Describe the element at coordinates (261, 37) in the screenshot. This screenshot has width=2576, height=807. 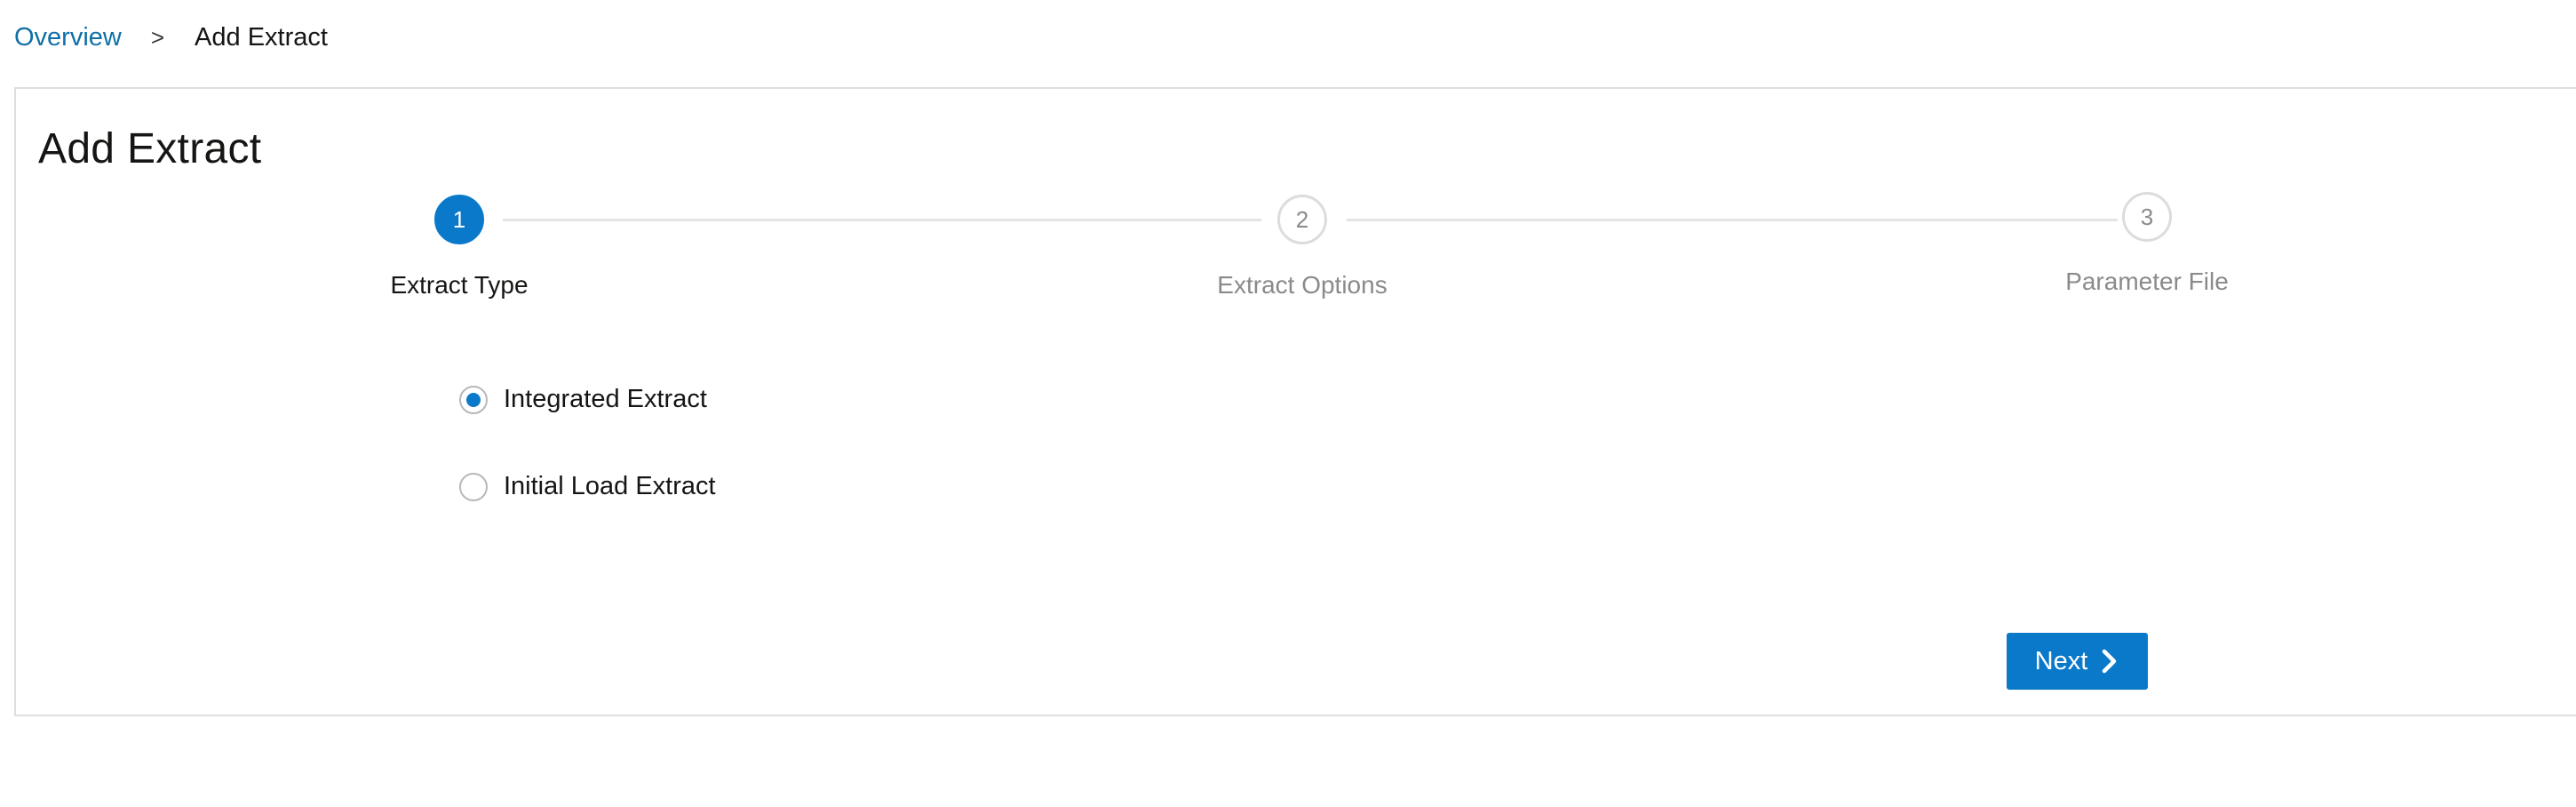
I see `breadcrumb-current: Add Extract` at that location.